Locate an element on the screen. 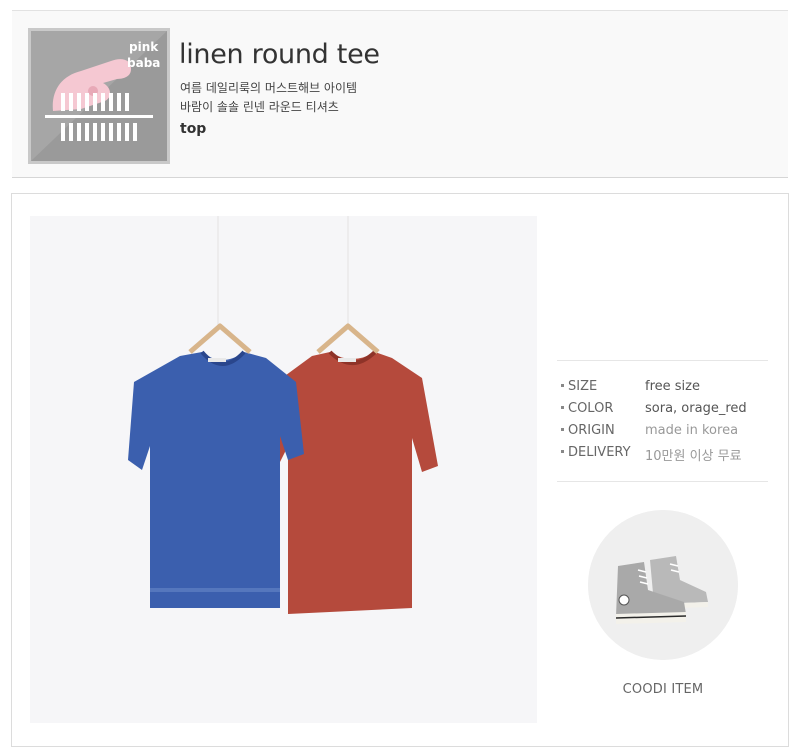 Image resolution: width=800 pixels, height=755 pixels. product-description: 여름 데일리룩의 머스트해브 아이템 바람이 솔솔 린넨 라운드 티셔츠 is located at coordinates (268, 98).